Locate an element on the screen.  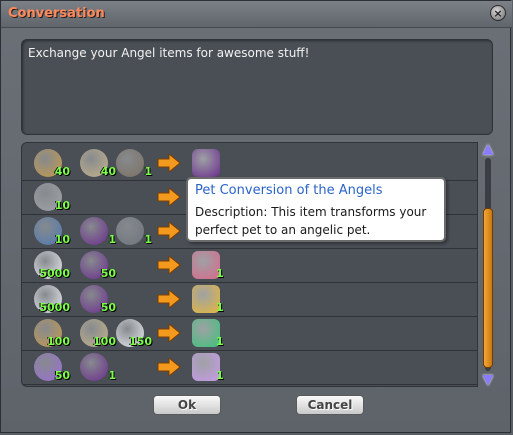
titlebar: Conversation × is located at coordinates (256, 14).